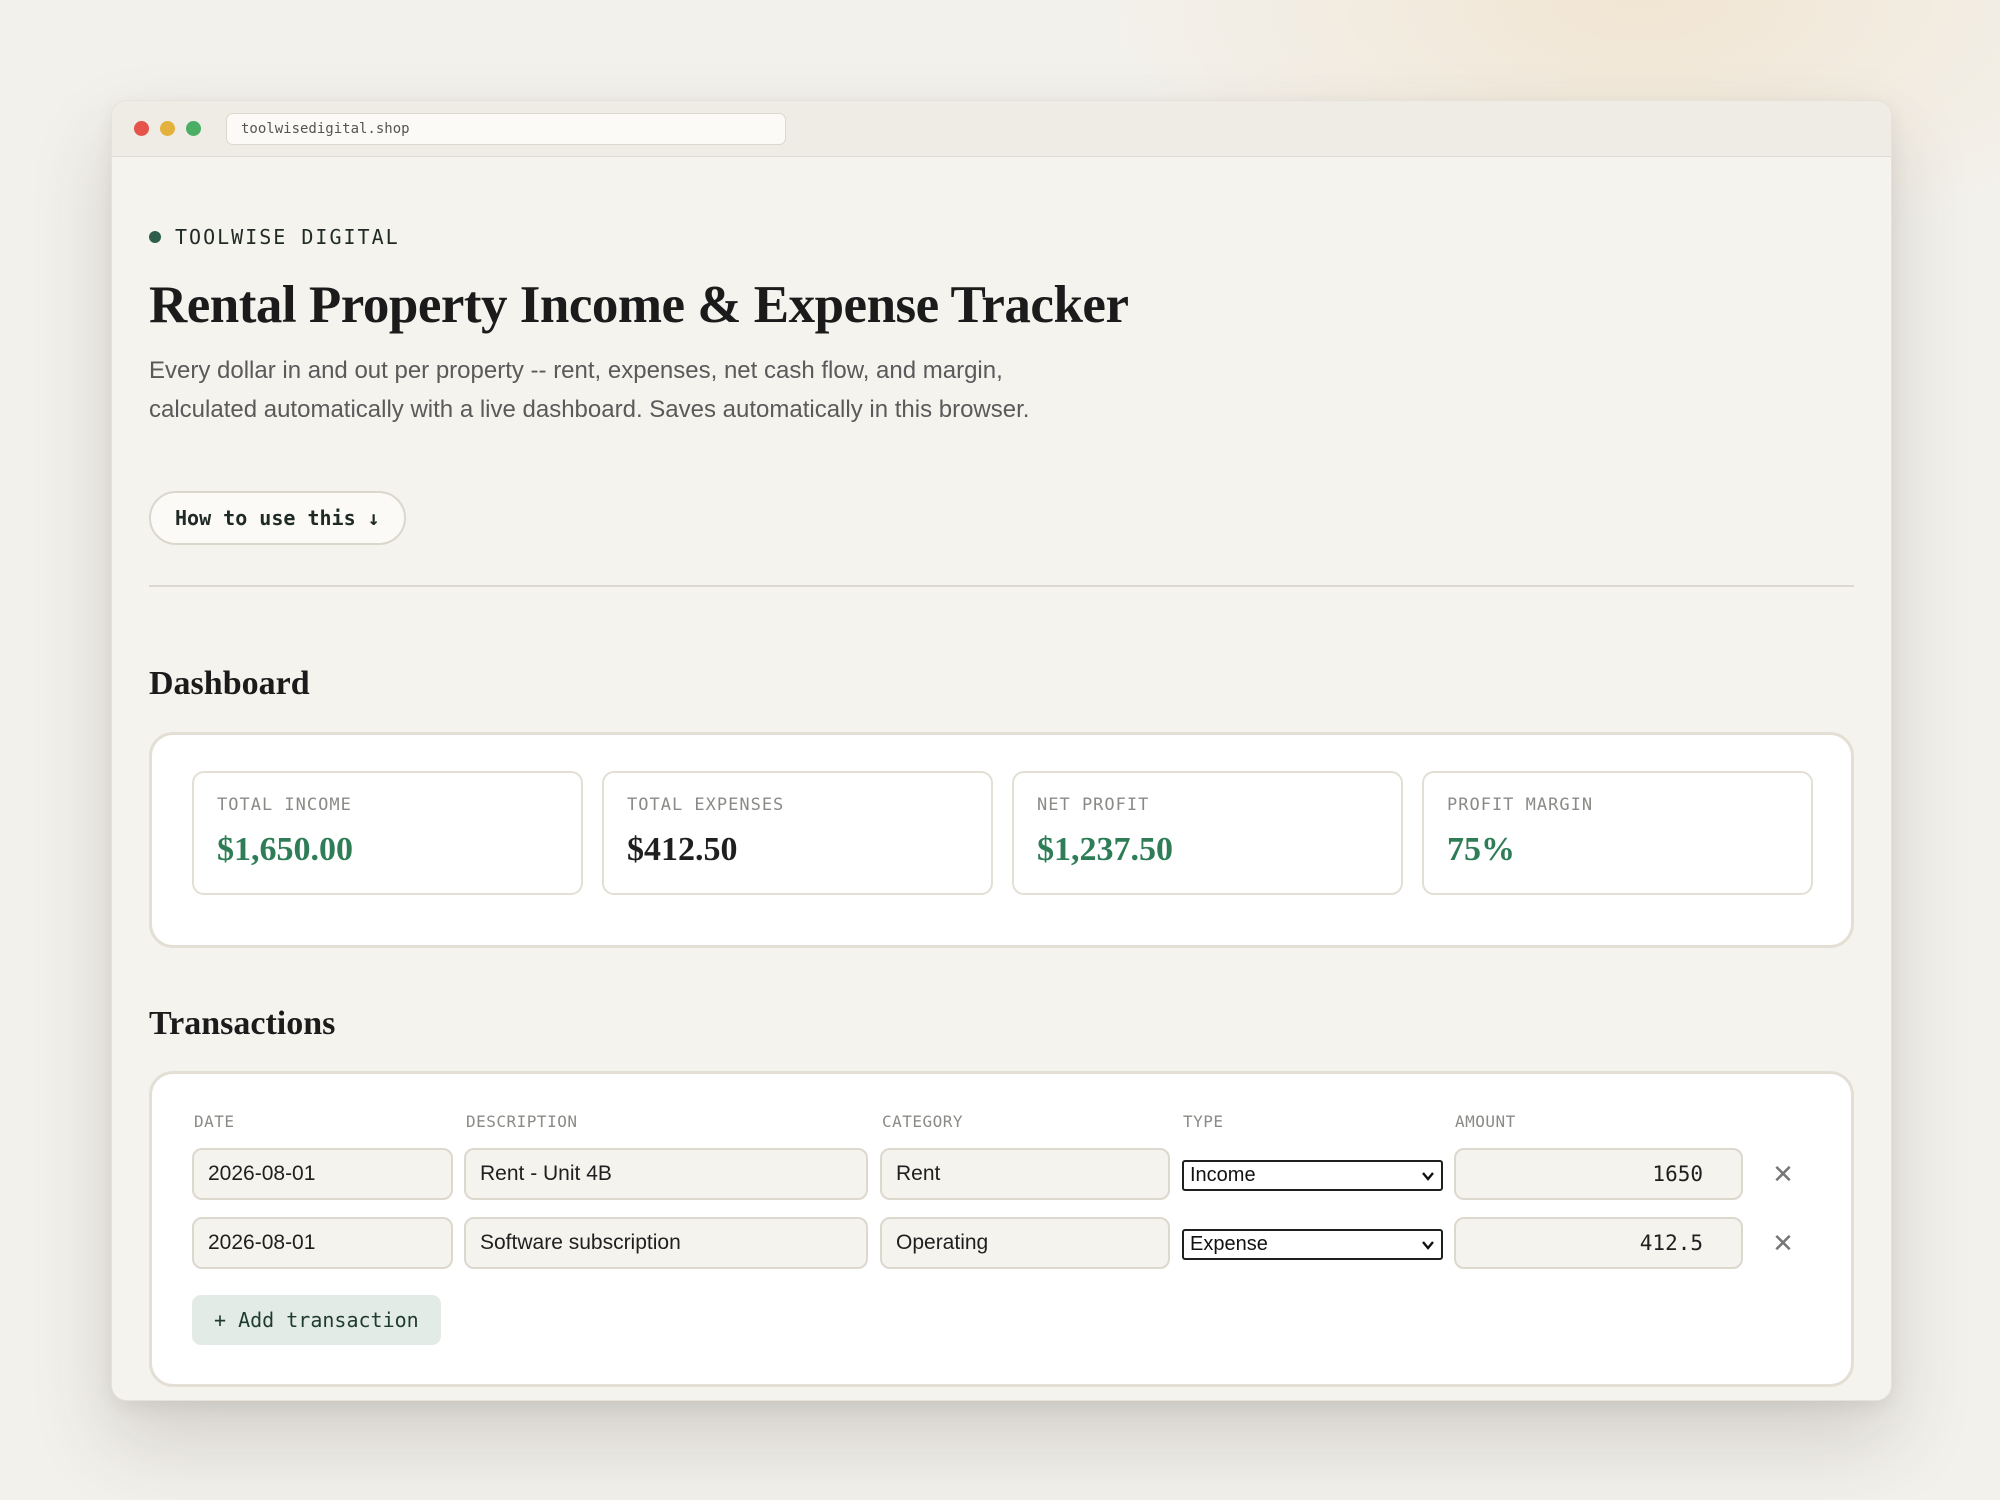 The width and height of the screenshot is (2000, 1500). Describe the element at coordinates (666, 1174) in the screenshot. I see `description-input: Rent - Unit 4B` at that location.